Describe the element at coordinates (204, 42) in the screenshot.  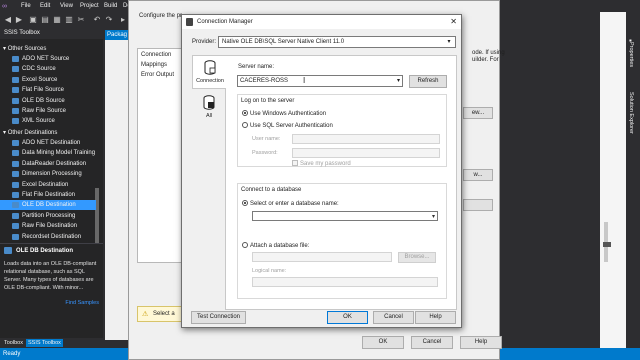
I see `provider-label: Provider:` at that location.